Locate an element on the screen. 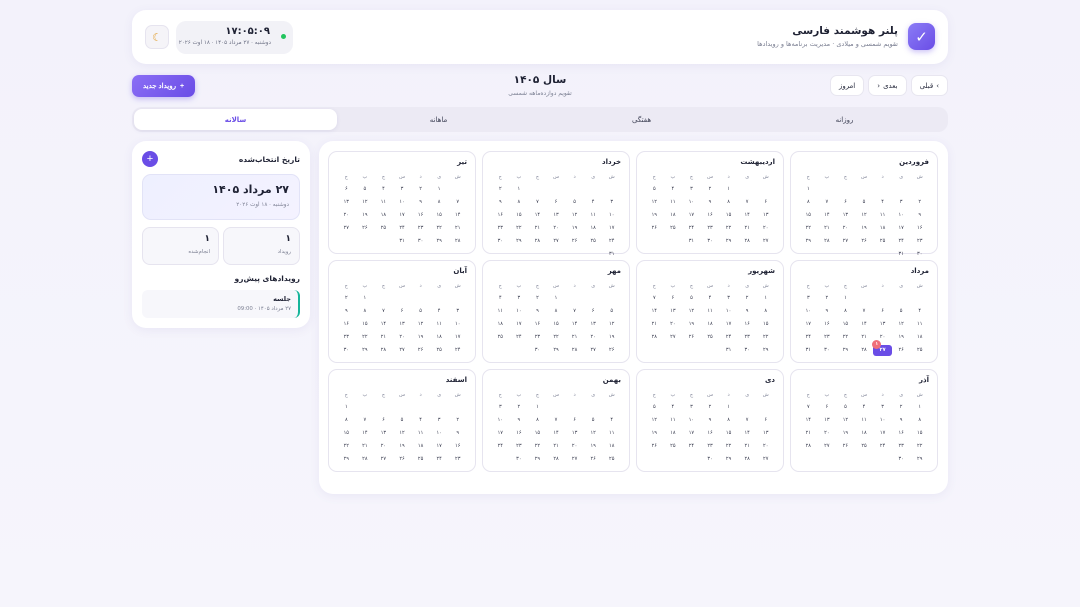 The image size is (1080, 607). day-cell-today: ۲۷ ۱ is located at coordinates (882, 348).